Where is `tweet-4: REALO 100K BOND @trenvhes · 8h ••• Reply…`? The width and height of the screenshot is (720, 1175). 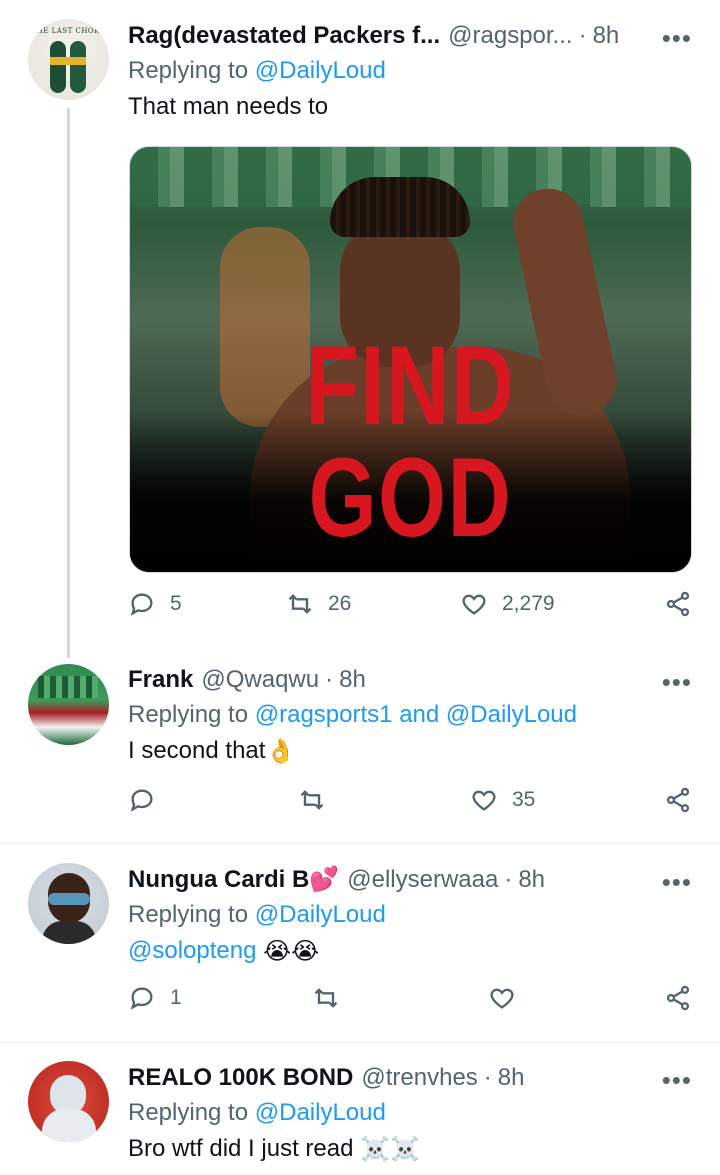
tweet-4: REALO 100K BOND @trenvhes · 8h ••• Reply… is located at coordinates (360, 1109).